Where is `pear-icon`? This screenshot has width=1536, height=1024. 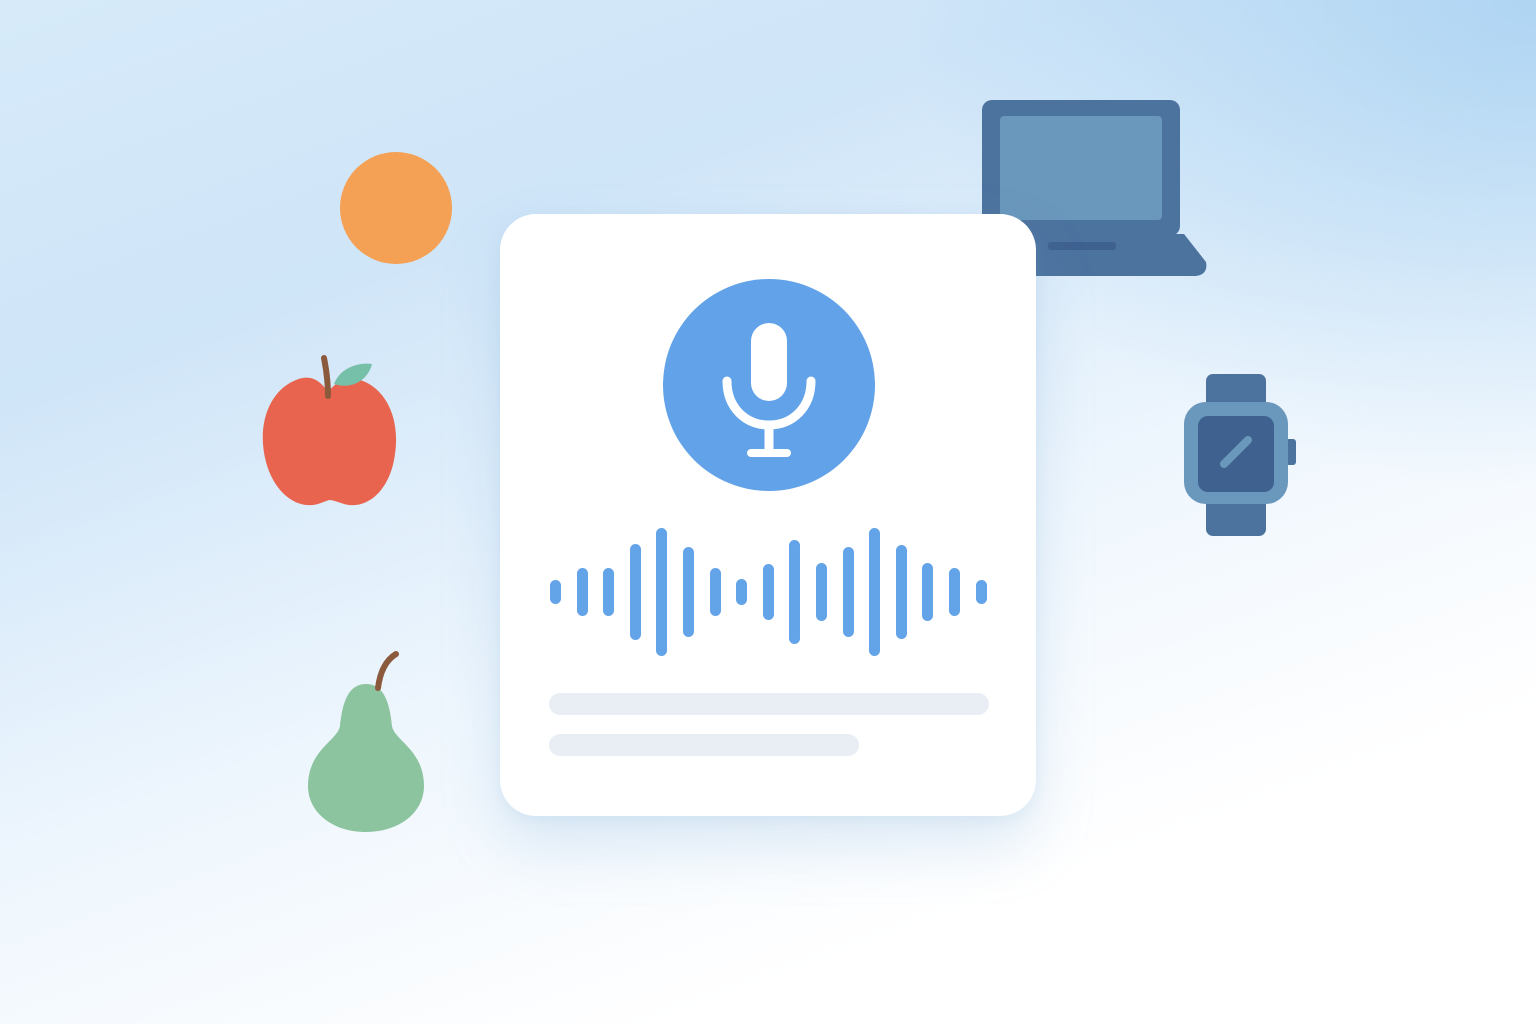
pear-icon is located at coordinates (366, 744).